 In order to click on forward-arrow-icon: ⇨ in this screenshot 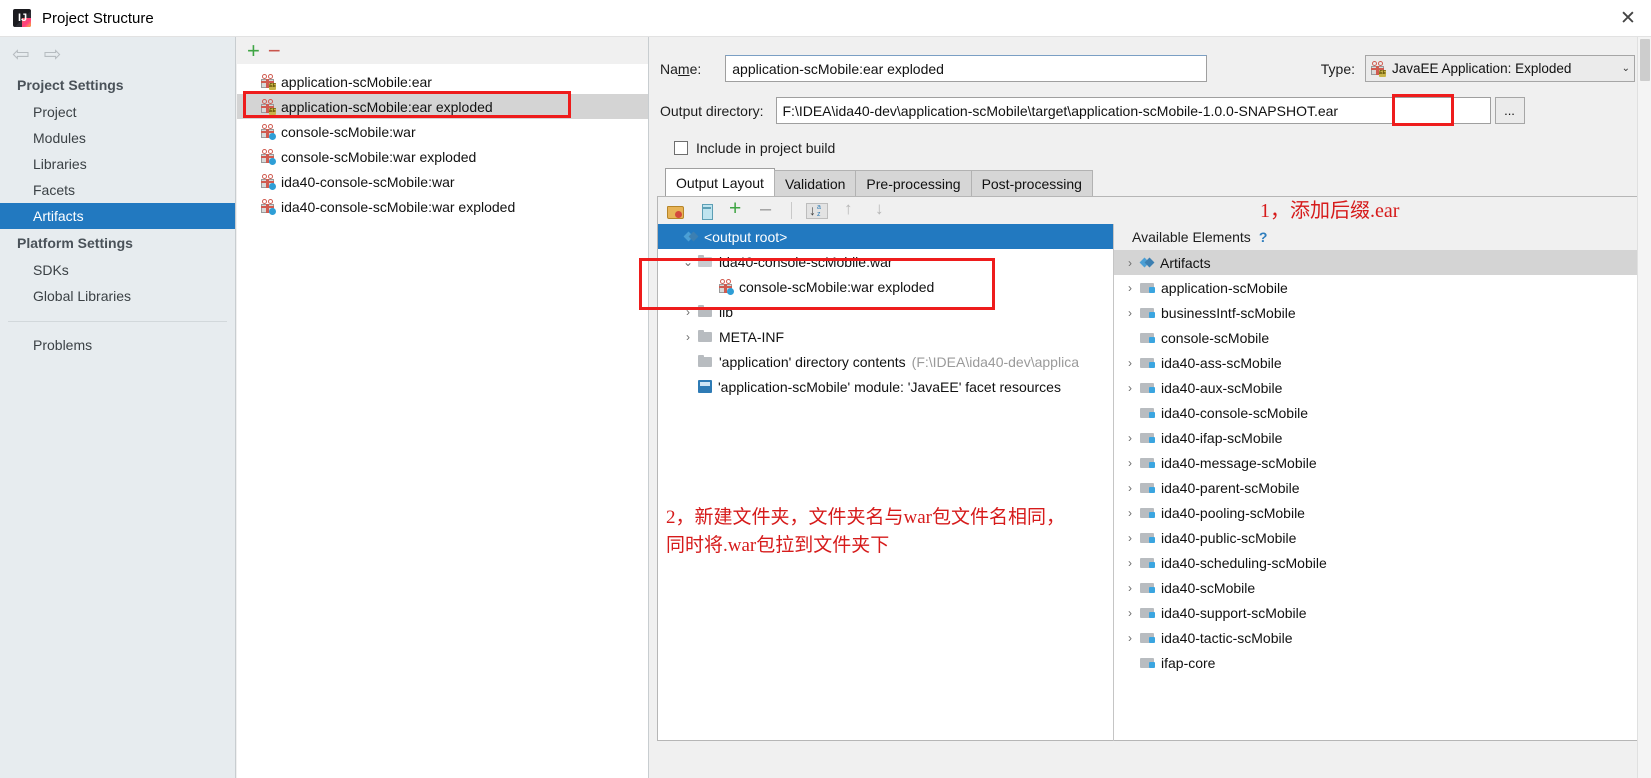, I will do `click(53, 54)`.